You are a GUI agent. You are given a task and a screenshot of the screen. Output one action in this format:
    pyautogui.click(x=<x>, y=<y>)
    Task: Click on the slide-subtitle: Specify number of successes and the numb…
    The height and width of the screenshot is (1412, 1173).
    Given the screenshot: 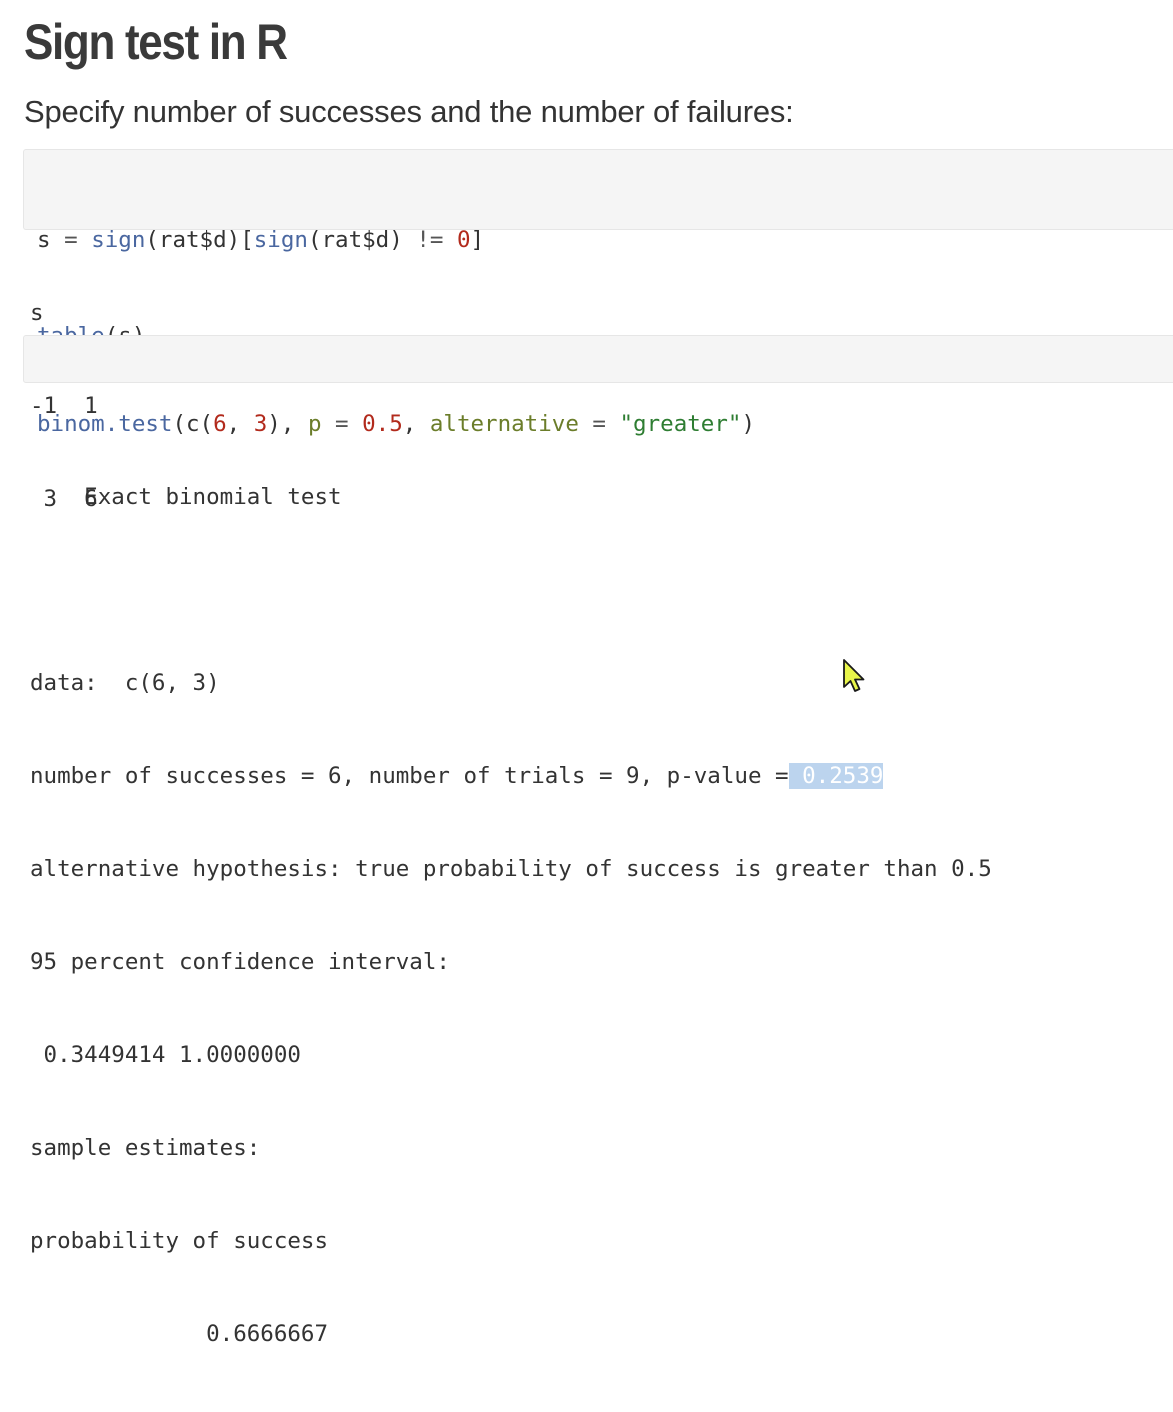 What is the action you would take?
    pyautogui.click(x=409, y=111)
    